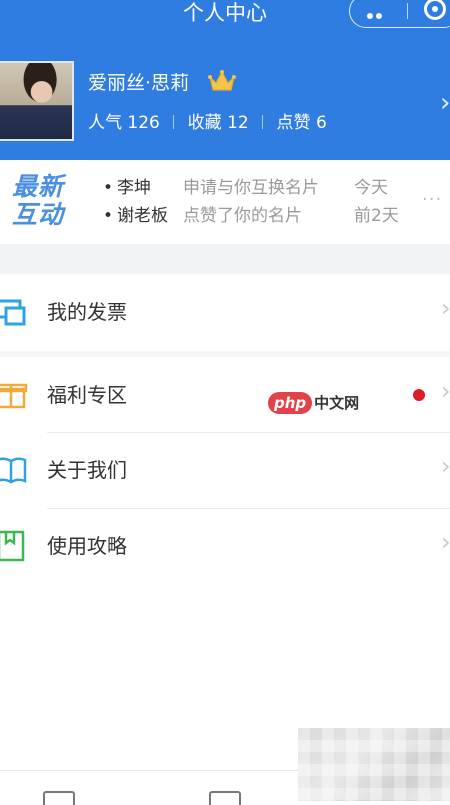 The image size is (450, 805). Describe the element at coordinates (105, 123) in the screenshot. I see `popularity-label: 人气` at that location.